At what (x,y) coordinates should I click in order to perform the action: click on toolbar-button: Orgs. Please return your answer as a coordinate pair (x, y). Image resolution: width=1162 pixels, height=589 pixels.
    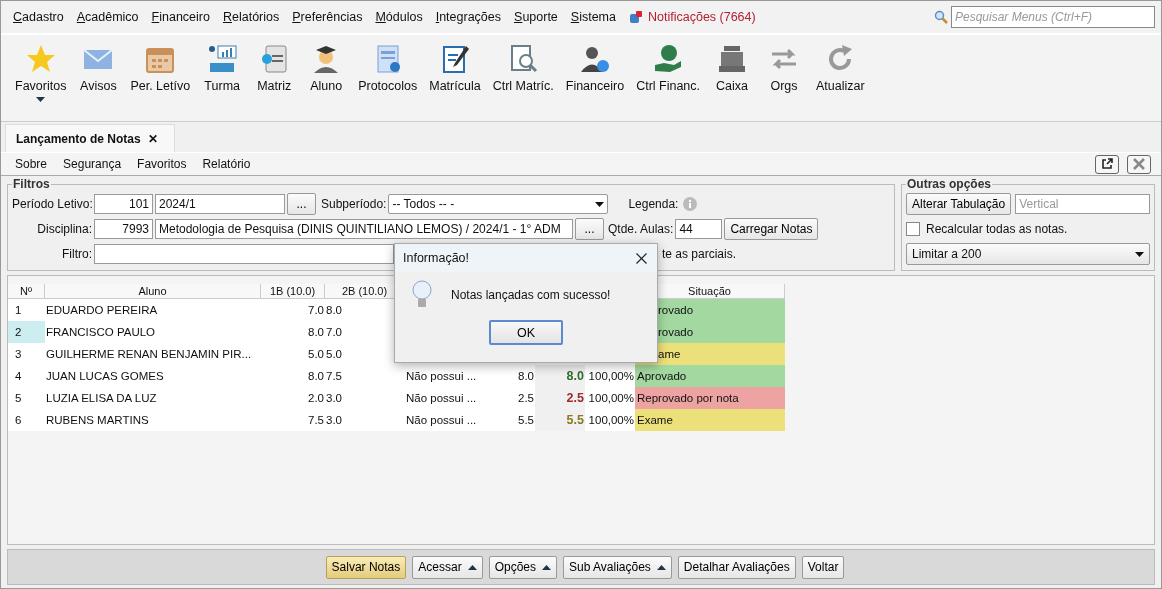
    Looking at the image, I should click on (784, 68).